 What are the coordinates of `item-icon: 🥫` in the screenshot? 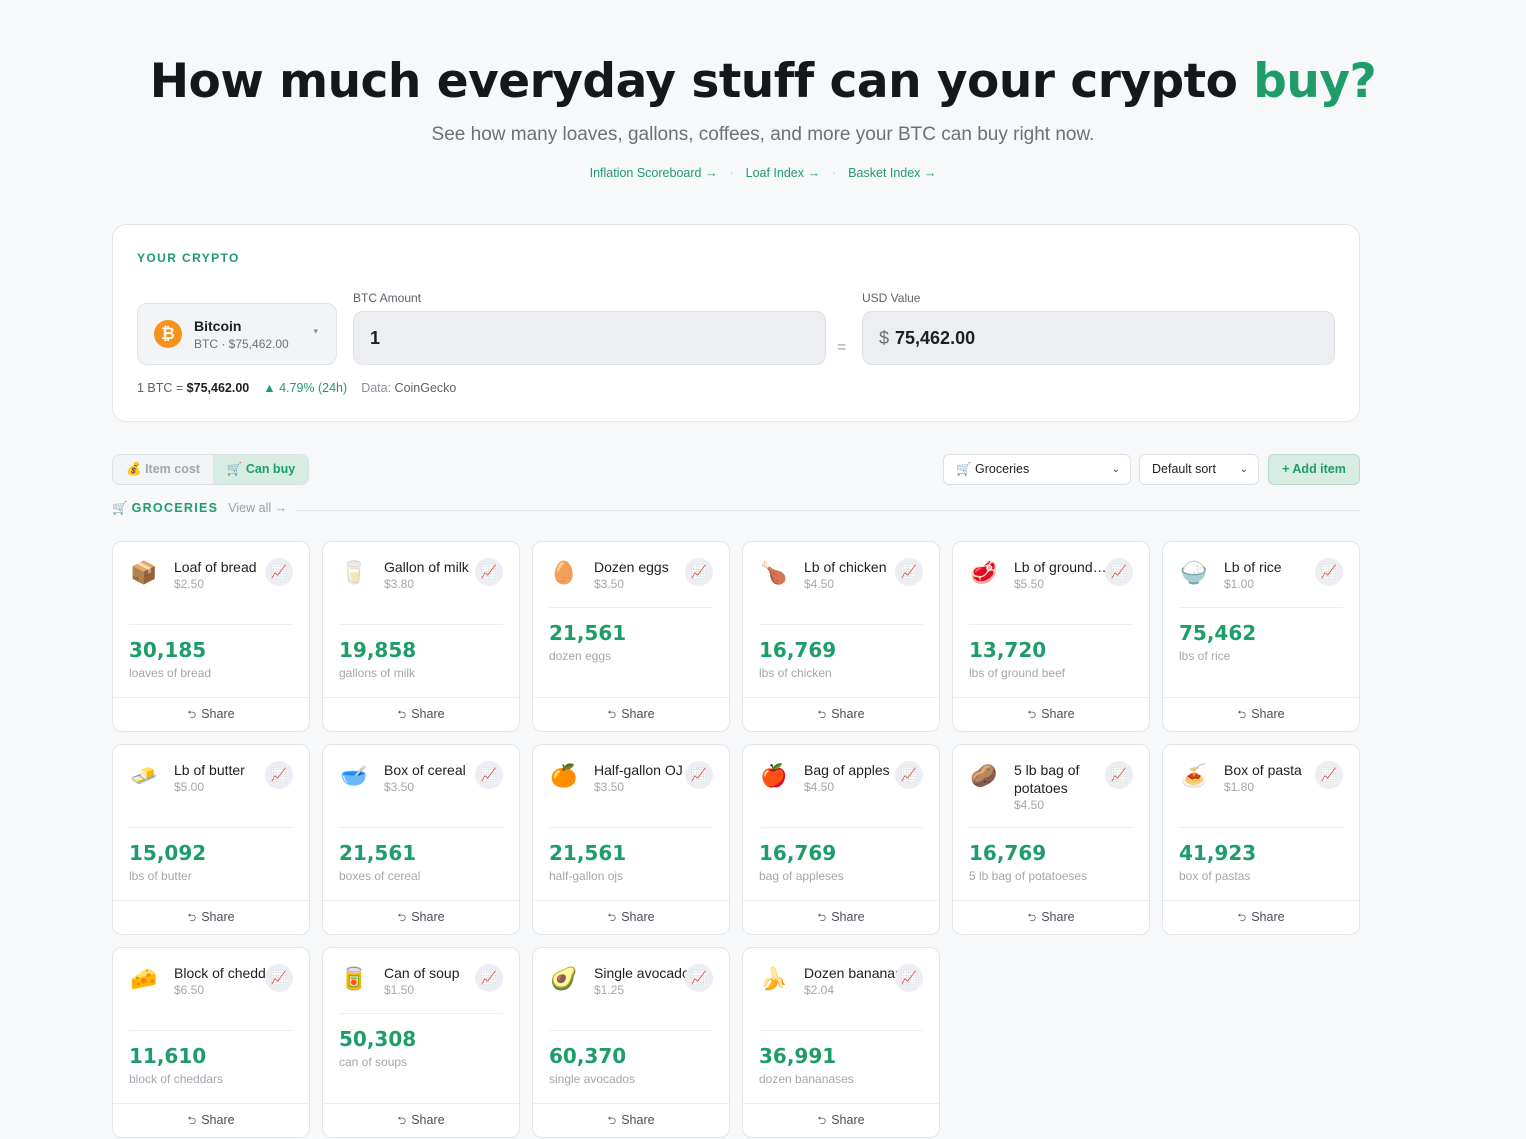 It's located at (354, 978).